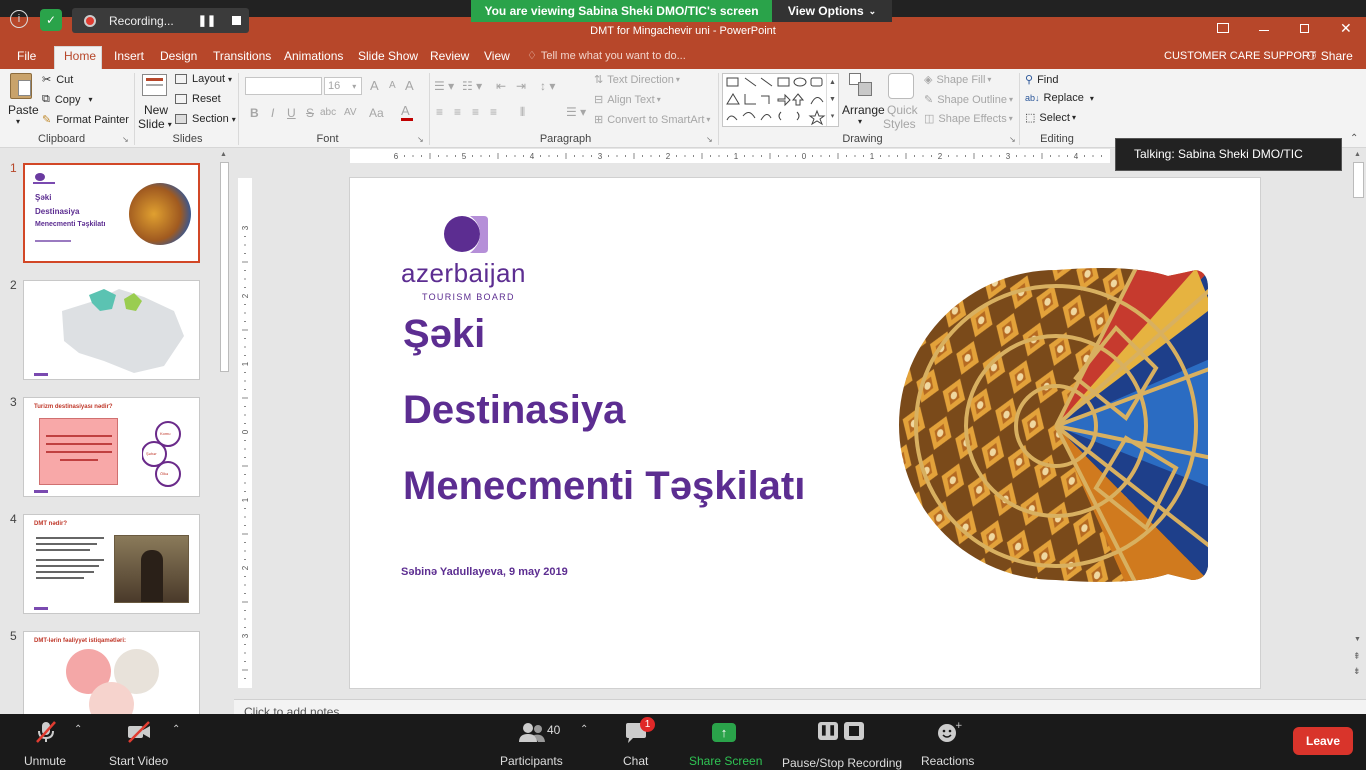 Image resolution: width=1366 pixels, height=770 pixels. Describe the element at coordinates (409, 85) in the screenshot. I see `clear-formatting-icon: A` at that location.